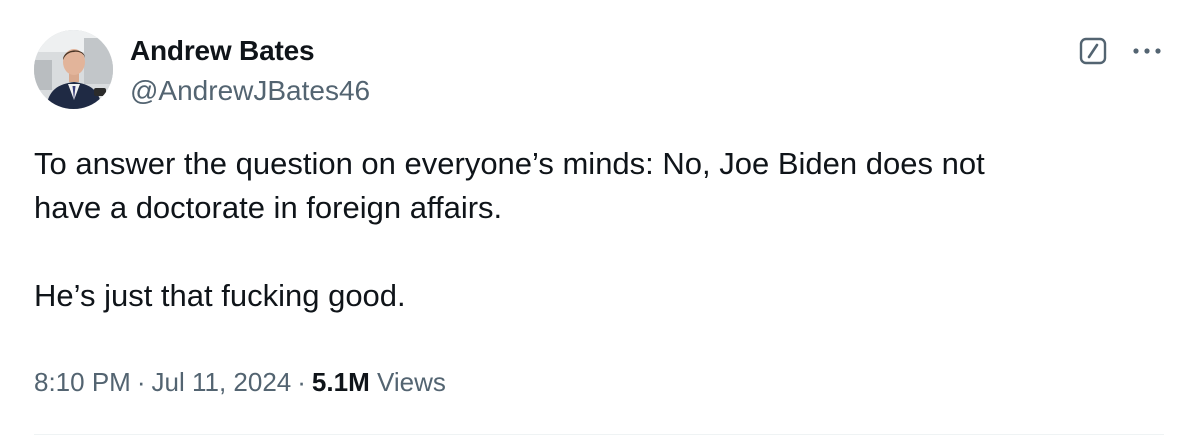  Describe the element at coordinates (411, 382) in the screenshot. I see `views-label: Views` at that location.